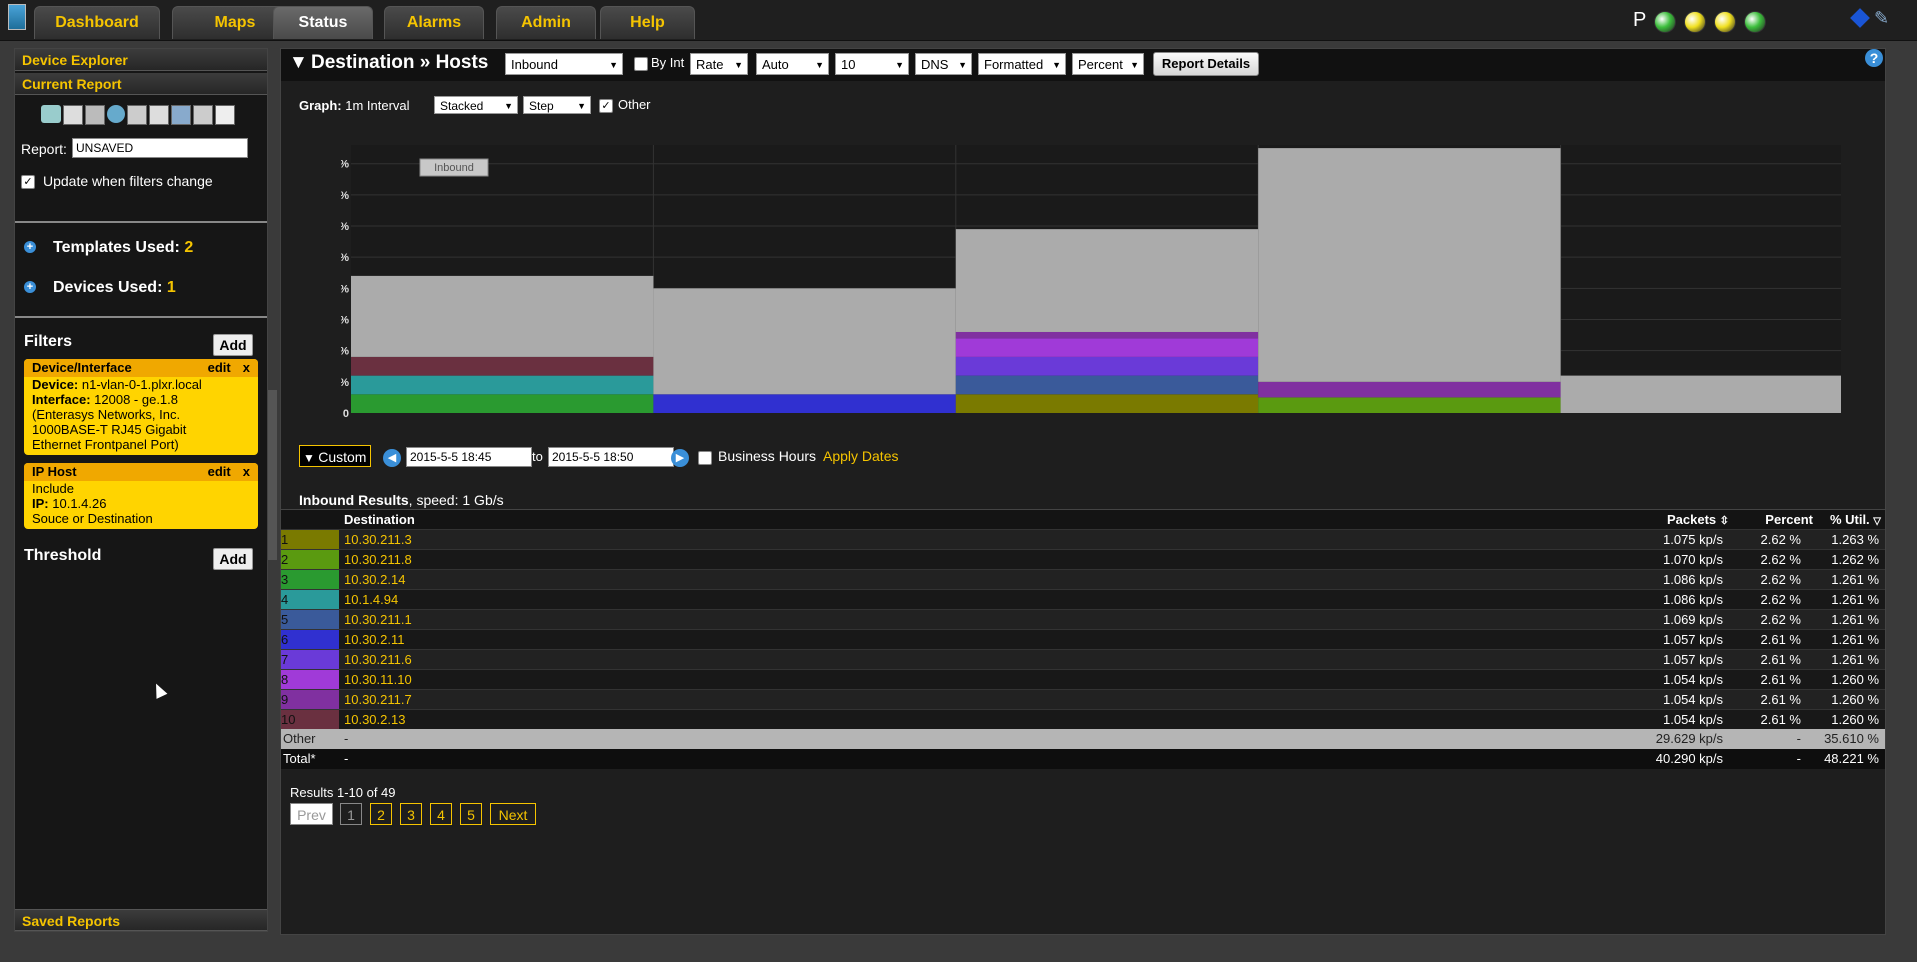  What do you see at coordinates (343, 792) in the screenshot?
I see `results-summary: Results 1-10 of 49` at bounding box center [343, 792].